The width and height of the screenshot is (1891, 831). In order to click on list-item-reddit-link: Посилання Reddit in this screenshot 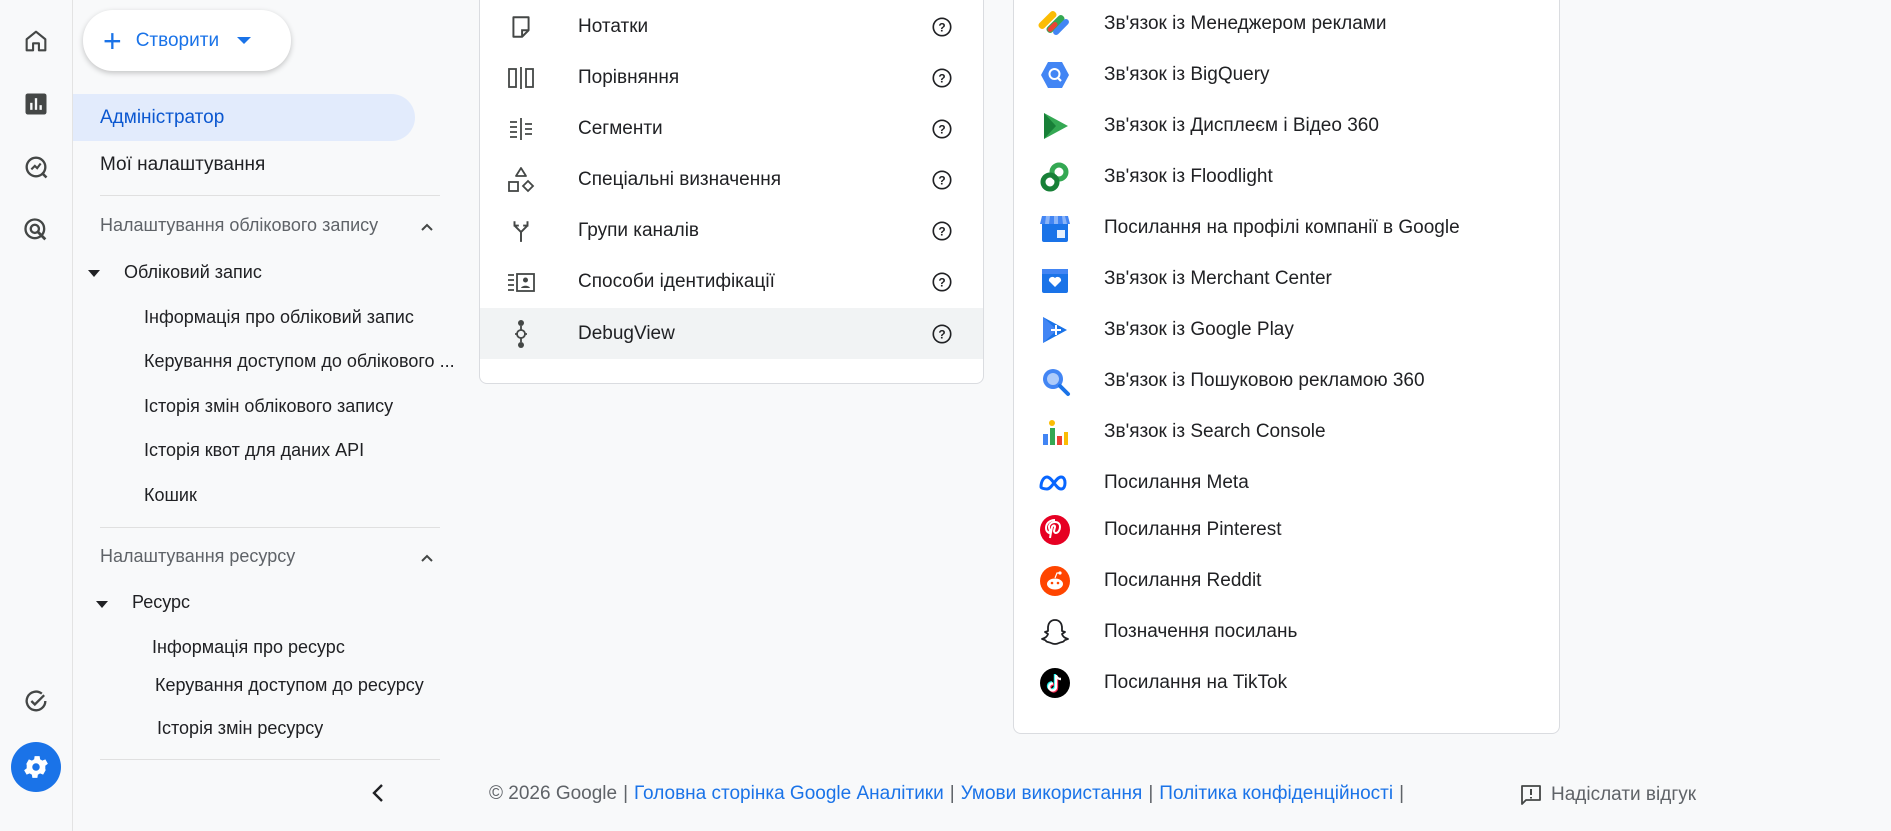, I will do `click(1286, 581)`.